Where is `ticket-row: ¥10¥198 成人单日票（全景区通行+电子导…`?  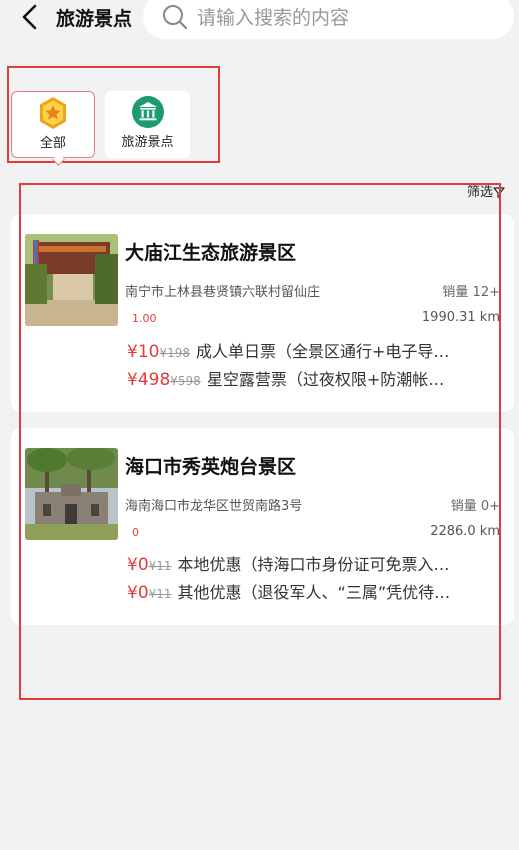
ticket-row: ¥10¥198 成人单日票（全景区通行+电子导… is located at coordinates (288, 350).